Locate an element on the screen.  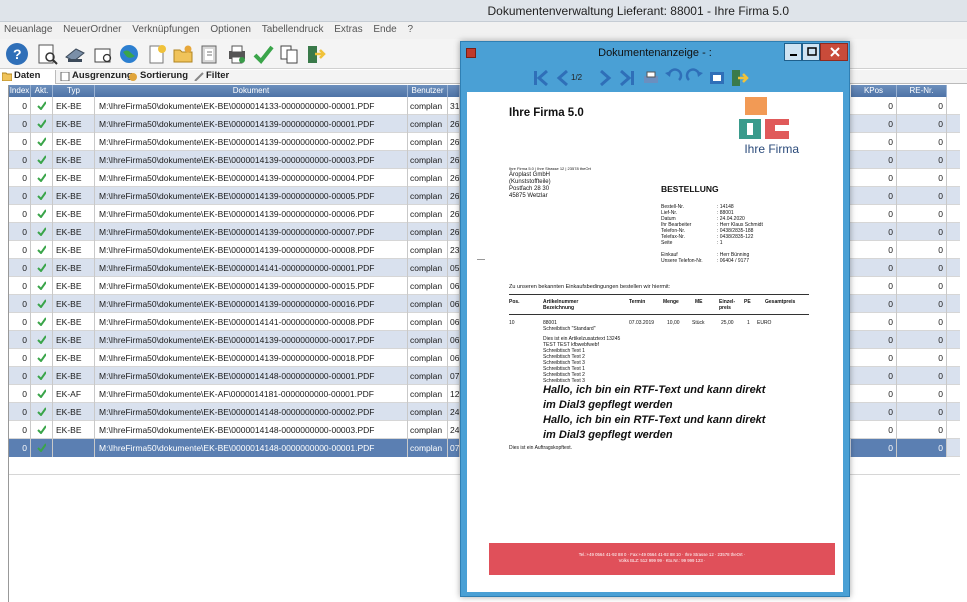
column-header-dokument: Dokument is located at coordinates (251, 91).